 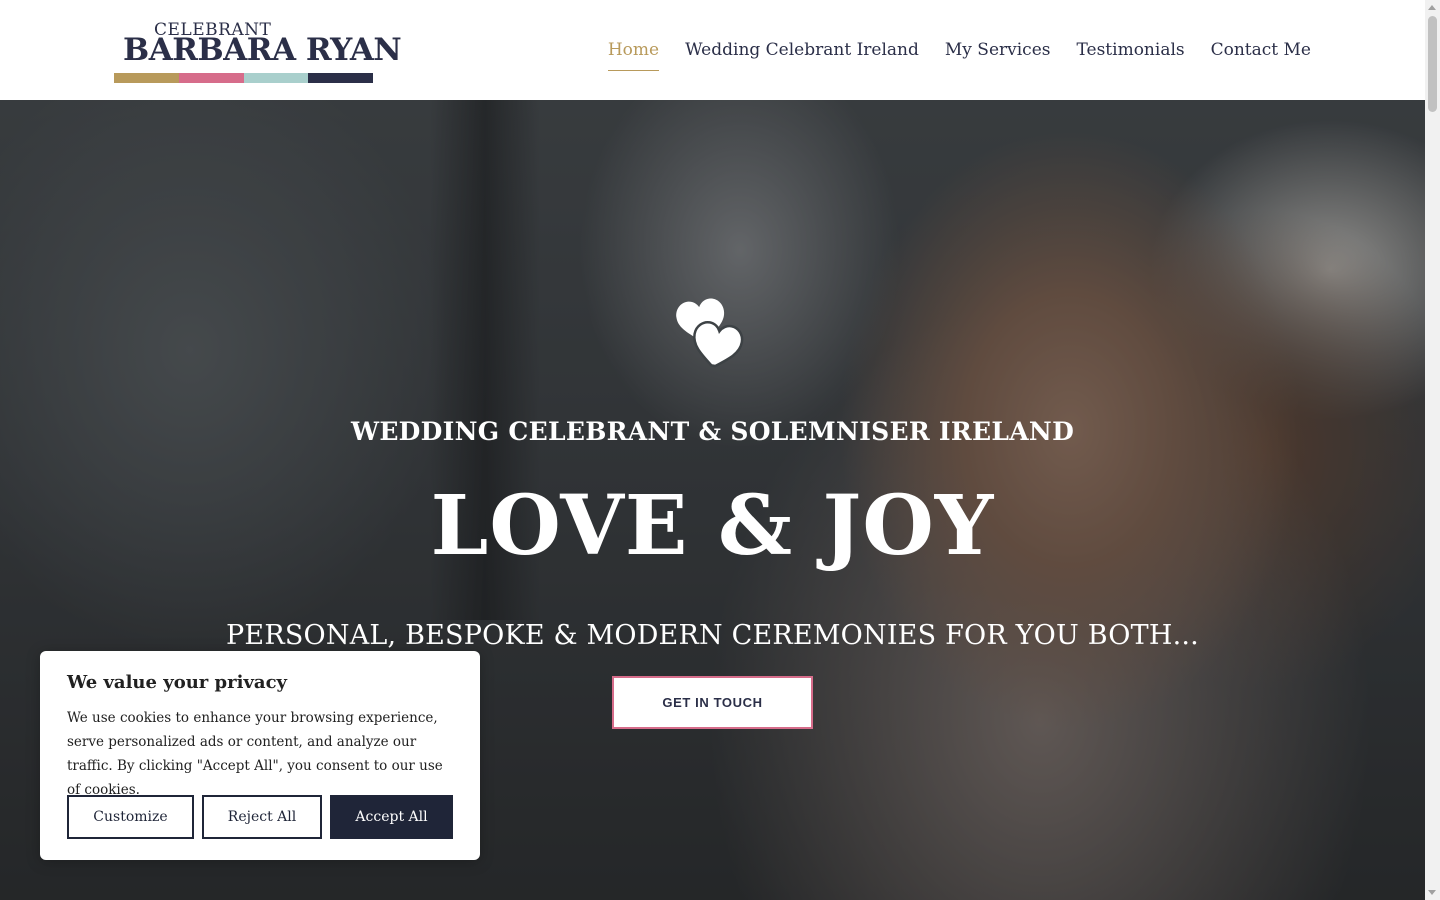 What do you see at coordinates (1261, 53) in the screenshot?
I see `nav-item-contact-me: Contact Me` at bounding box center [1261, 53].